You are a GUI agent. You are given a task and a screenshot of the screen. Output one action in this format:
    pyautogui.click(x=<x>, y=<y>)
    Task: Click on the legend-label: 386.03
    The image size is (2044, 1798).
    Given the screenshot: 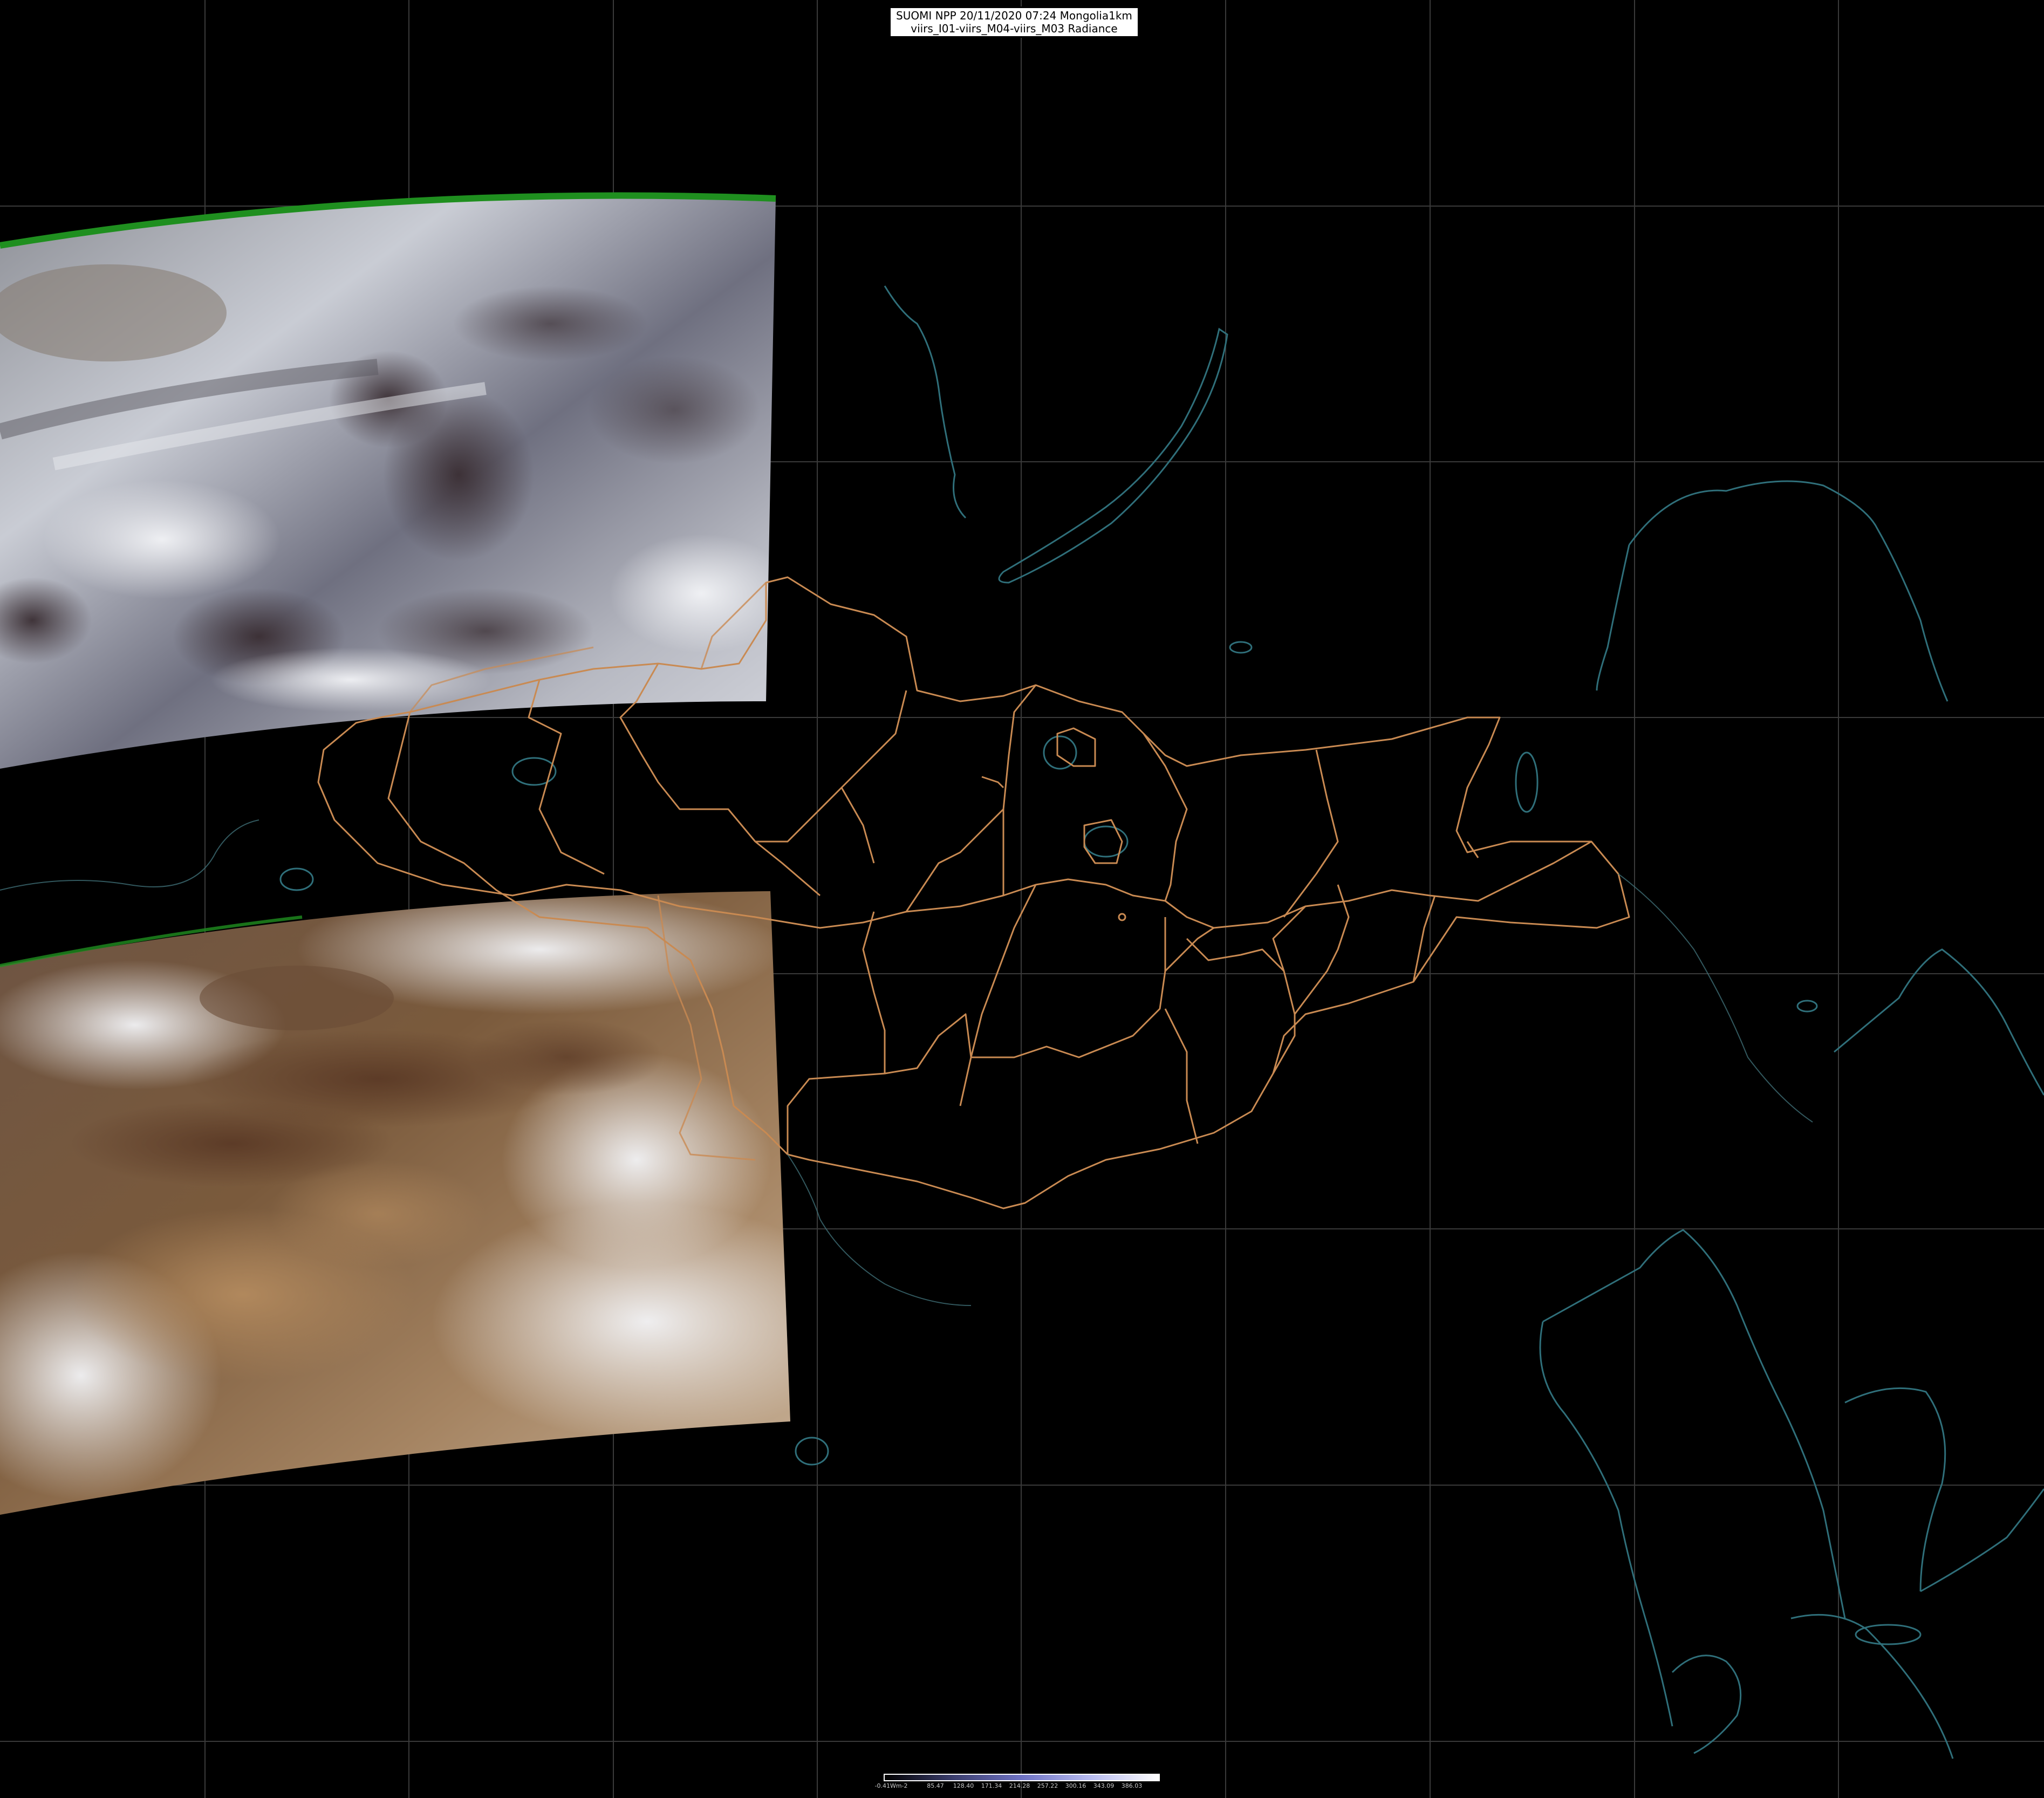 What is the action you would take?
    pyautogui.click(x=1132, y=1786)
    